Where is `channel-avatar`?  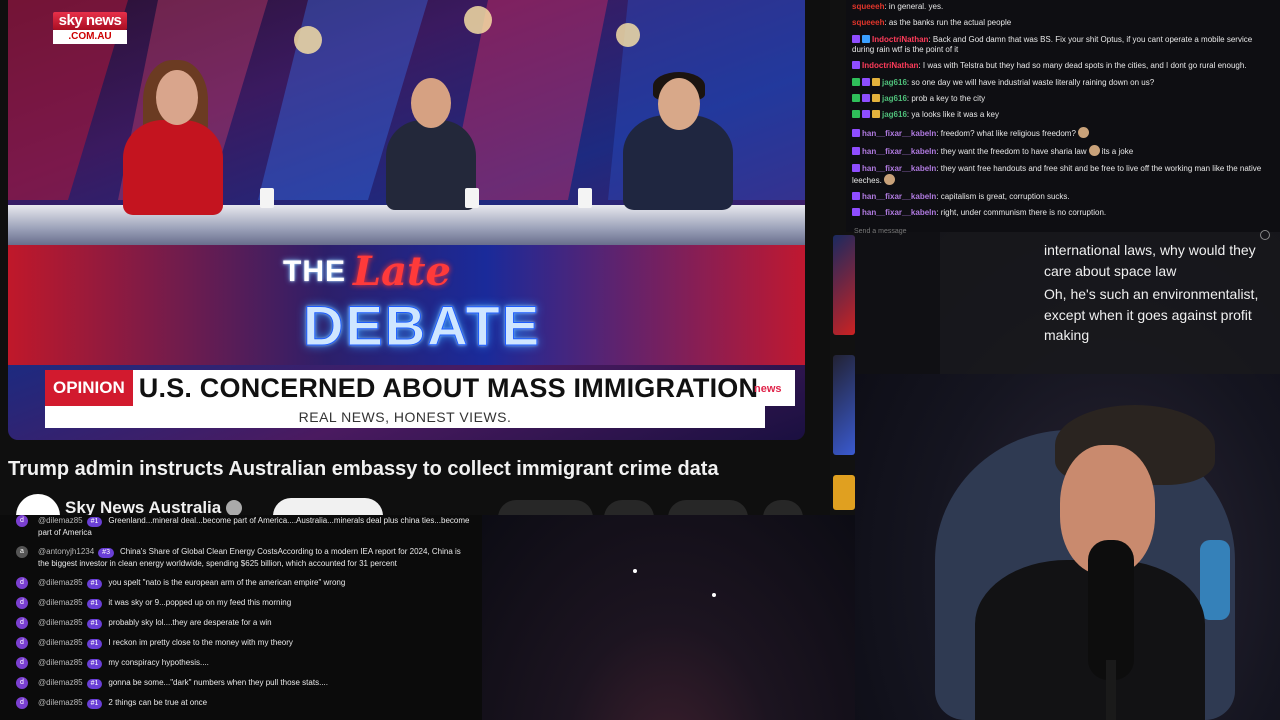 channel-avatar is located at coordinates (38, 504).